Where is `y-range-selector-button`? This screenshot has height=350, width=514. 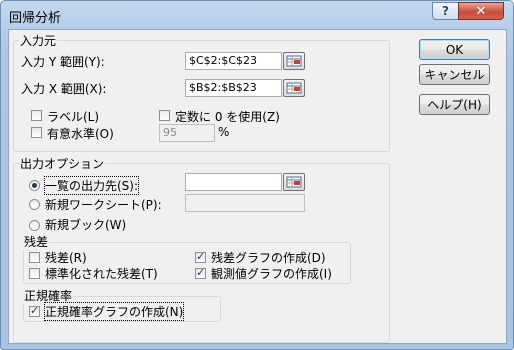
y-range-selector-button is located at coordinates (294, 61).